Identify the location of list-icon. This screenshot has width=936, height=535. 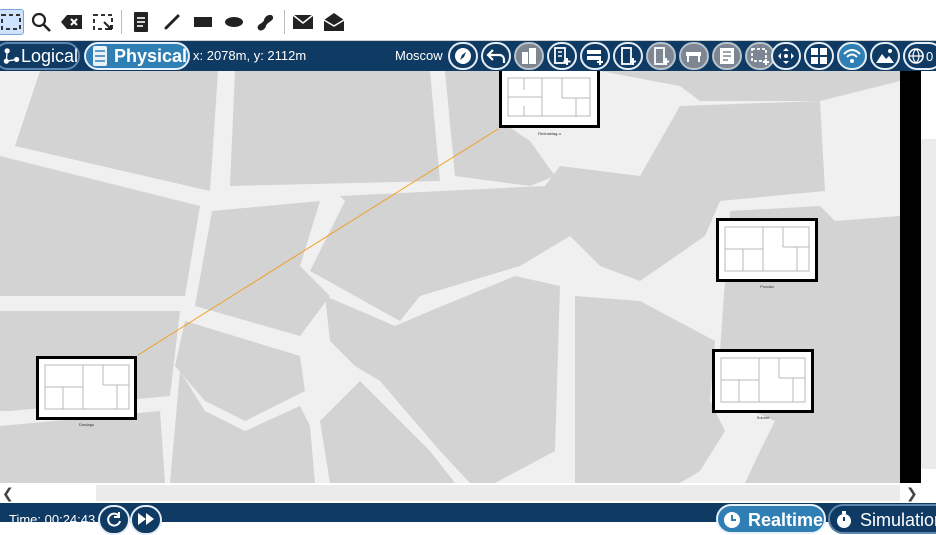
(727, 56).